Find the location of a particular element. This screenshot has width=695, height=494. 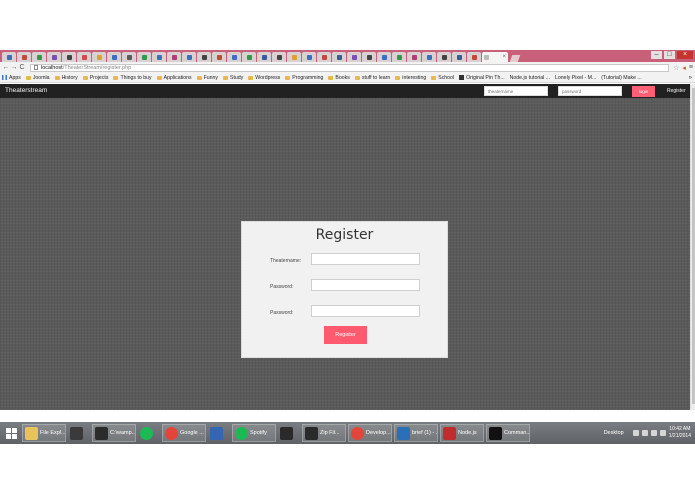

keyboard-icon is located at coordinates (635, 433).